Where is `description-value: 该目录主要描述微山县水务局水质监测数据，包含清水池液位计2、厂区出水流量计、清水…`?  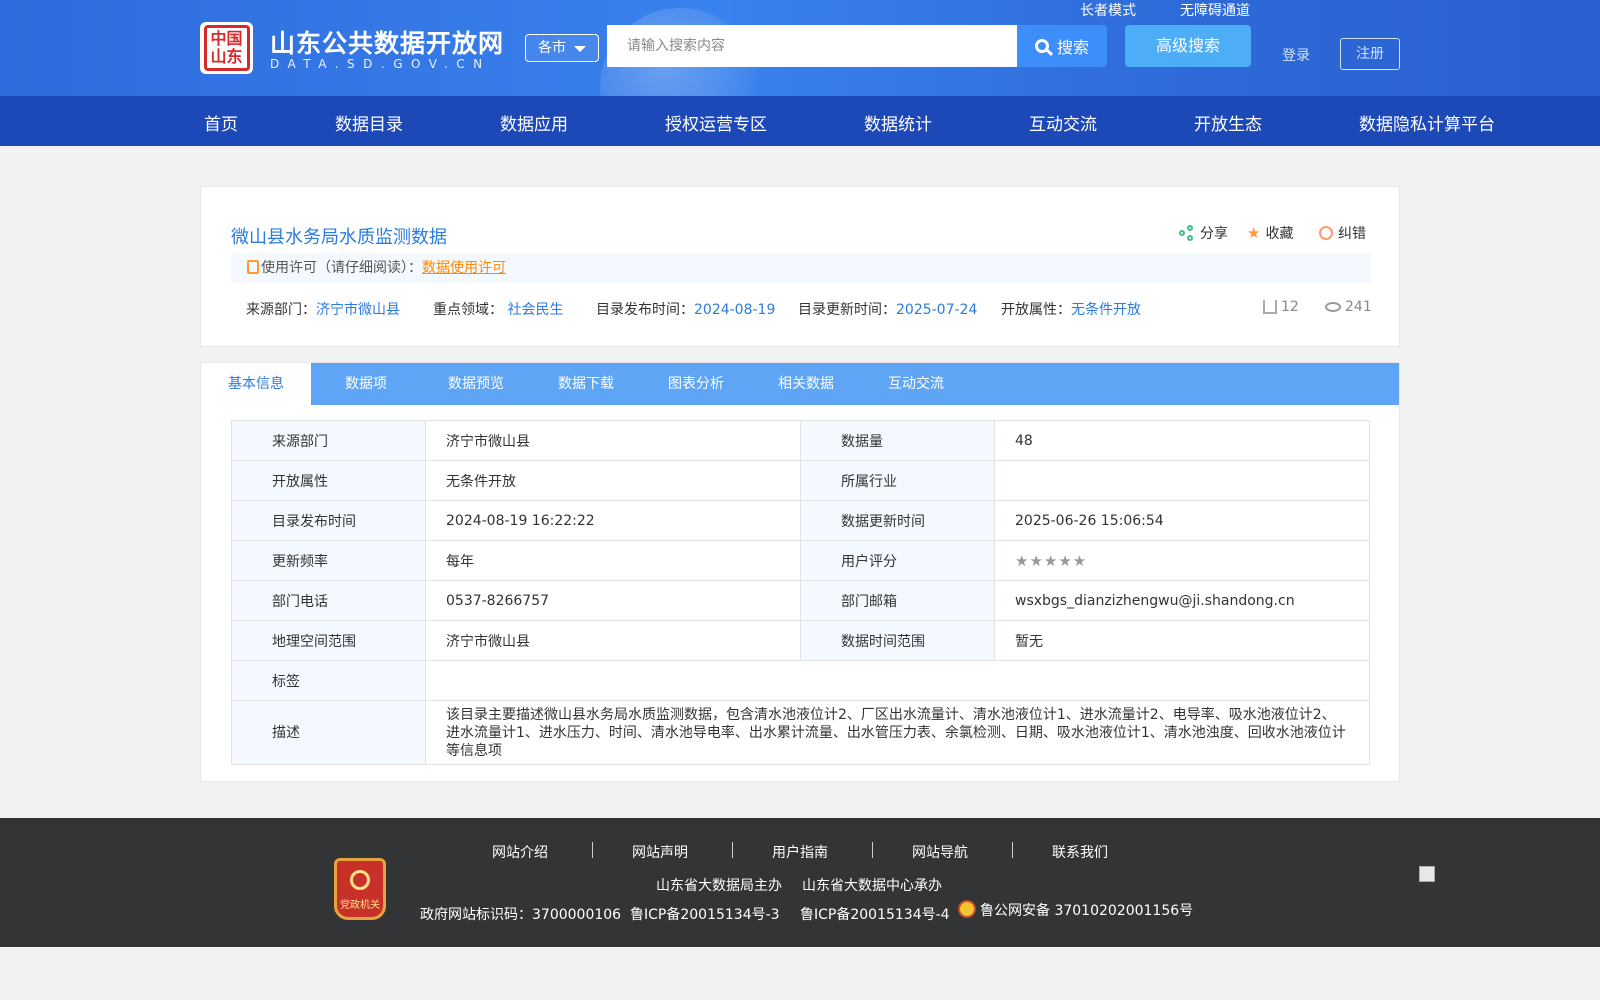
description-value: 该目录主要描述微山县水务局水质监测数据，包含清水池液位计2、厂区出水流量计、清水… is located at coordinates (897, 732).